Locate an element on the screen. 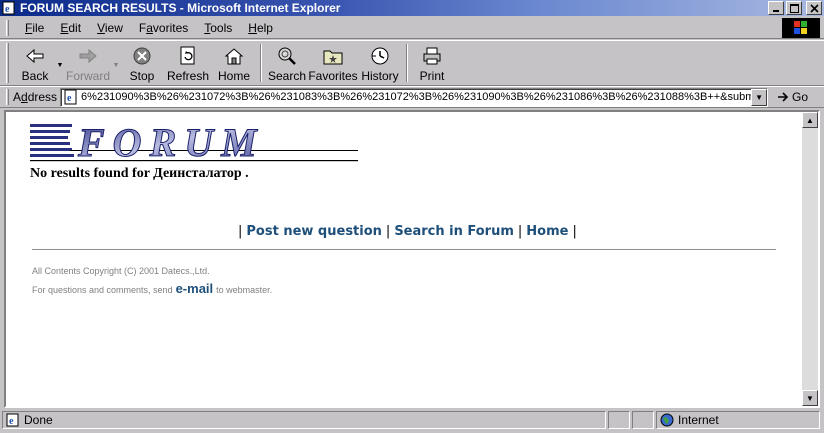 This screenshot has height=433, width=824. scroll-down-button: ▼ is located at coordinates (810, 398).